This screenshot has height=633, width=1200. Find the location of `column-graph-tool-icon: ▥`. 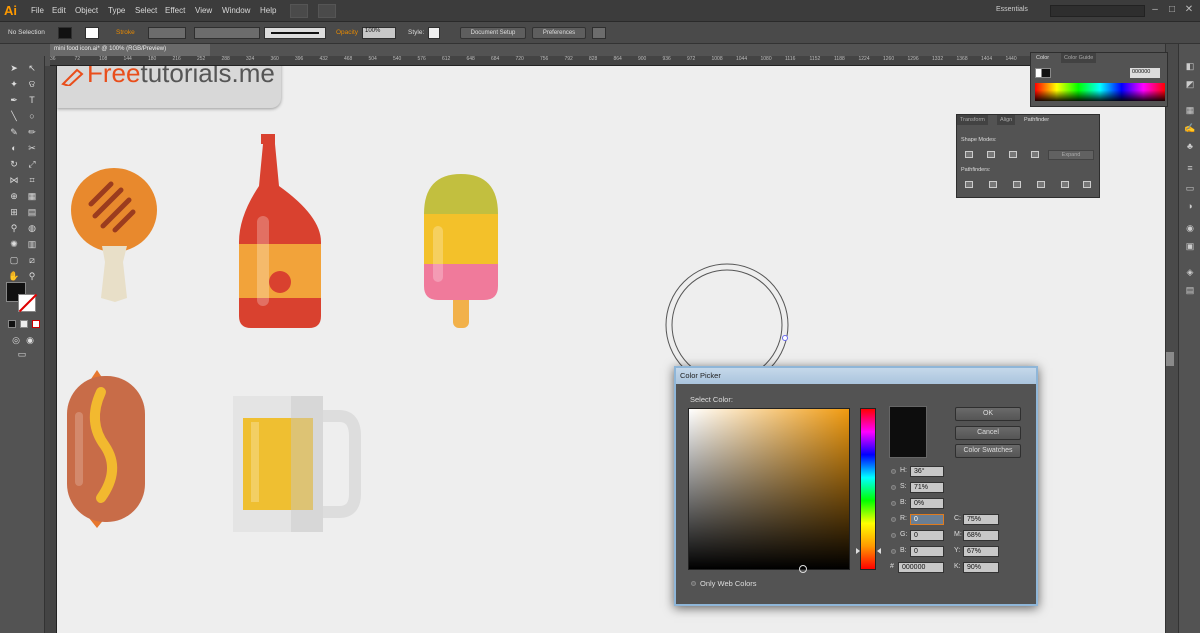

column-graph-tool-icon: ▥ is located at coordinates (32, 244).